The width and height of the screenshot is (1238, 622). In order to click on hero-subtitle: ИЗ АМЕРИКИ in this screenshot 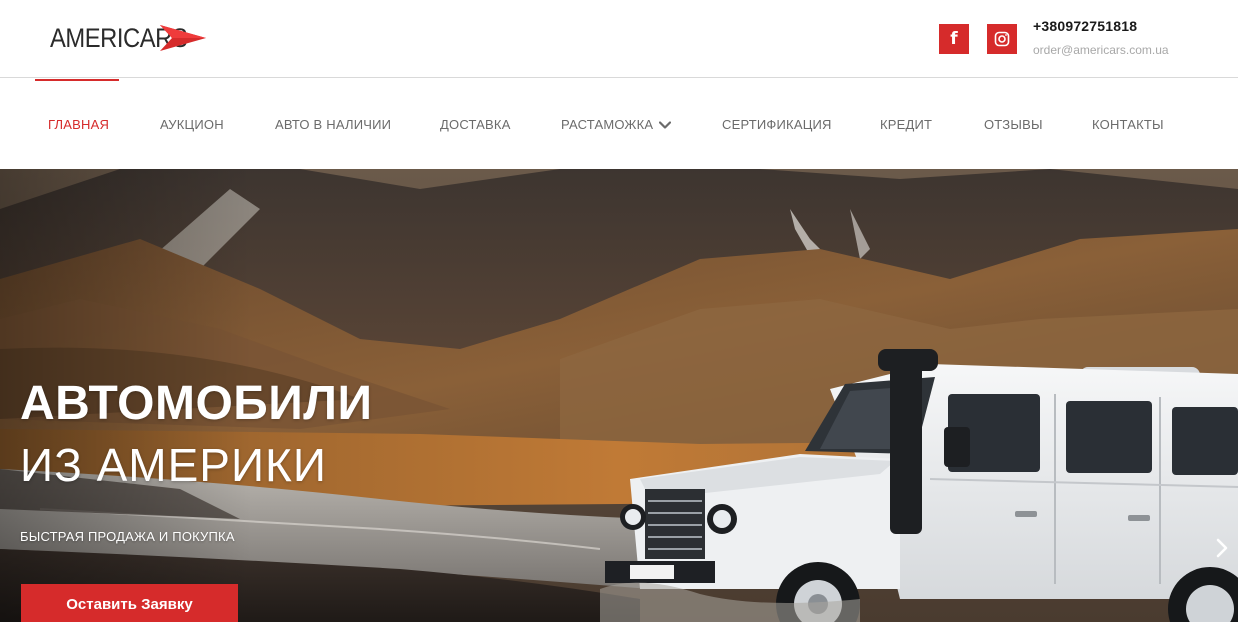, I will do `click(173, 465)`.